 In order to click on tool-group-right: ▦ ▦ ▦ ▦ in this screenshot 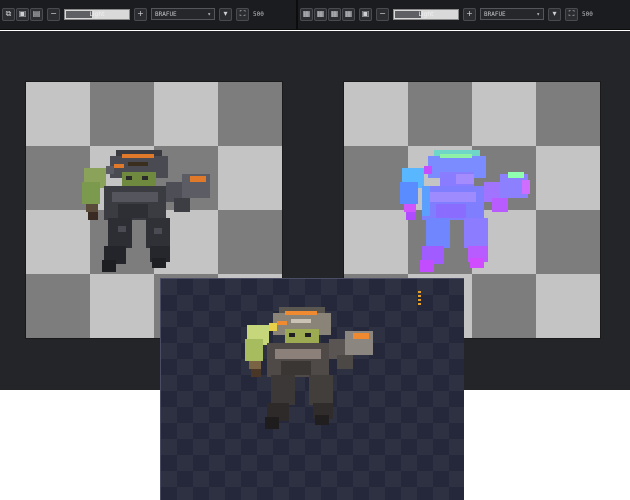, I will do `click(327, 14)`.